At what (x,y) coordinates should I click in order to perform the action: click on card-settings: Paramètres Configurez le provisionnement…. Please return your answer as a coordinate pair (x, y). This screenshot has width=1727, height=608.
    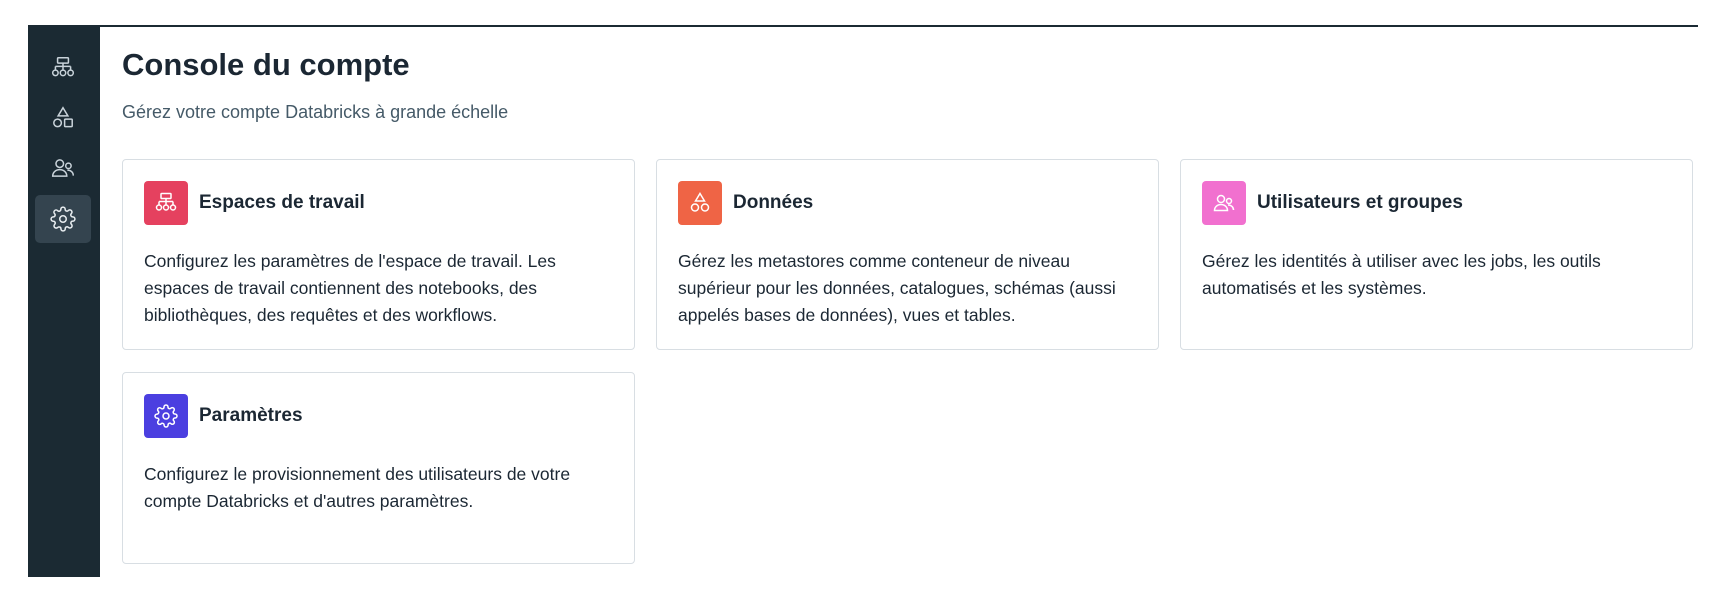
    Looking at the image, I should click on (378, 468).